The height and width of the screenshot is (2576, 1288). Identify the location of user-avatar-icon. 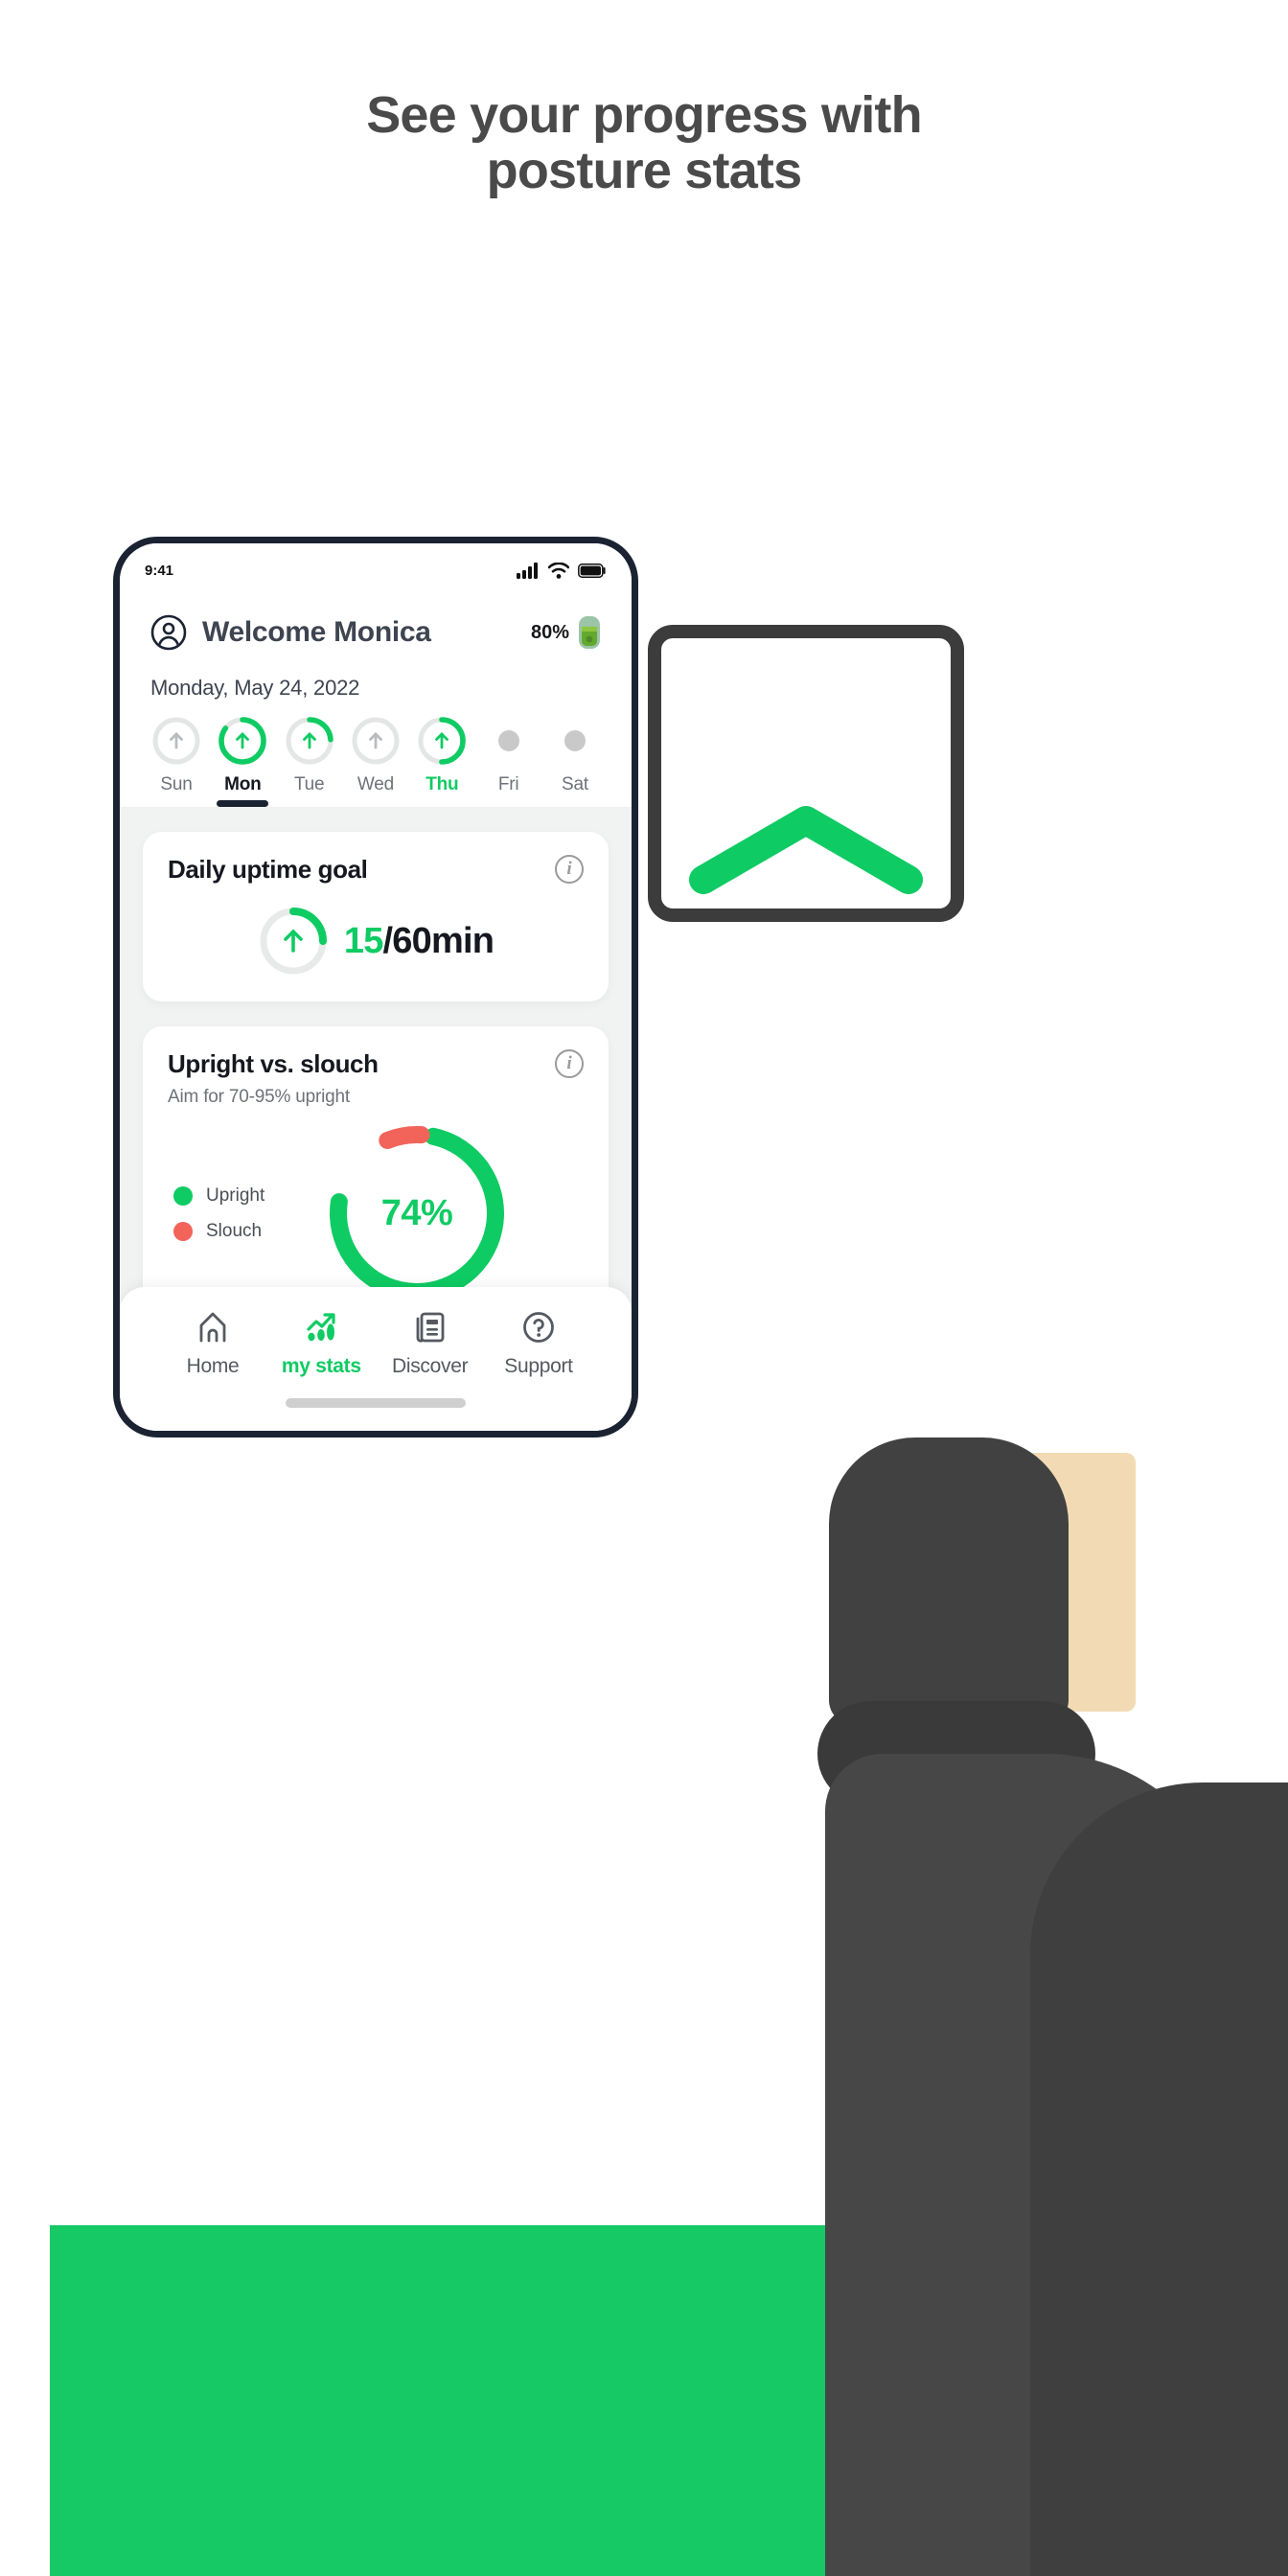
(168, 632).